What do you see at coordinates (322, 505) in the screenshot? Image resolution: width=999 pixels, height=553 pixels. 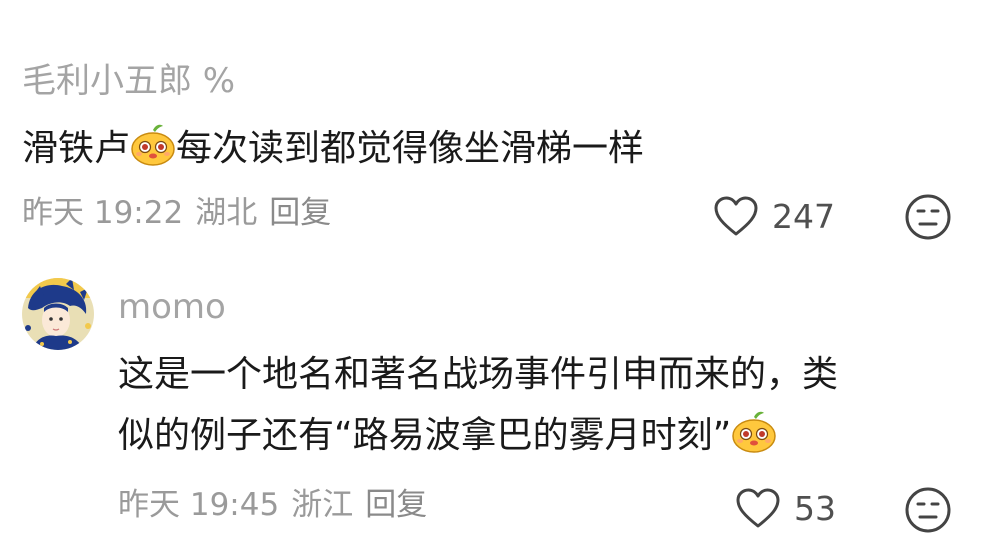 I see `comment-location: 浙江` at bounding box center [322, 505].